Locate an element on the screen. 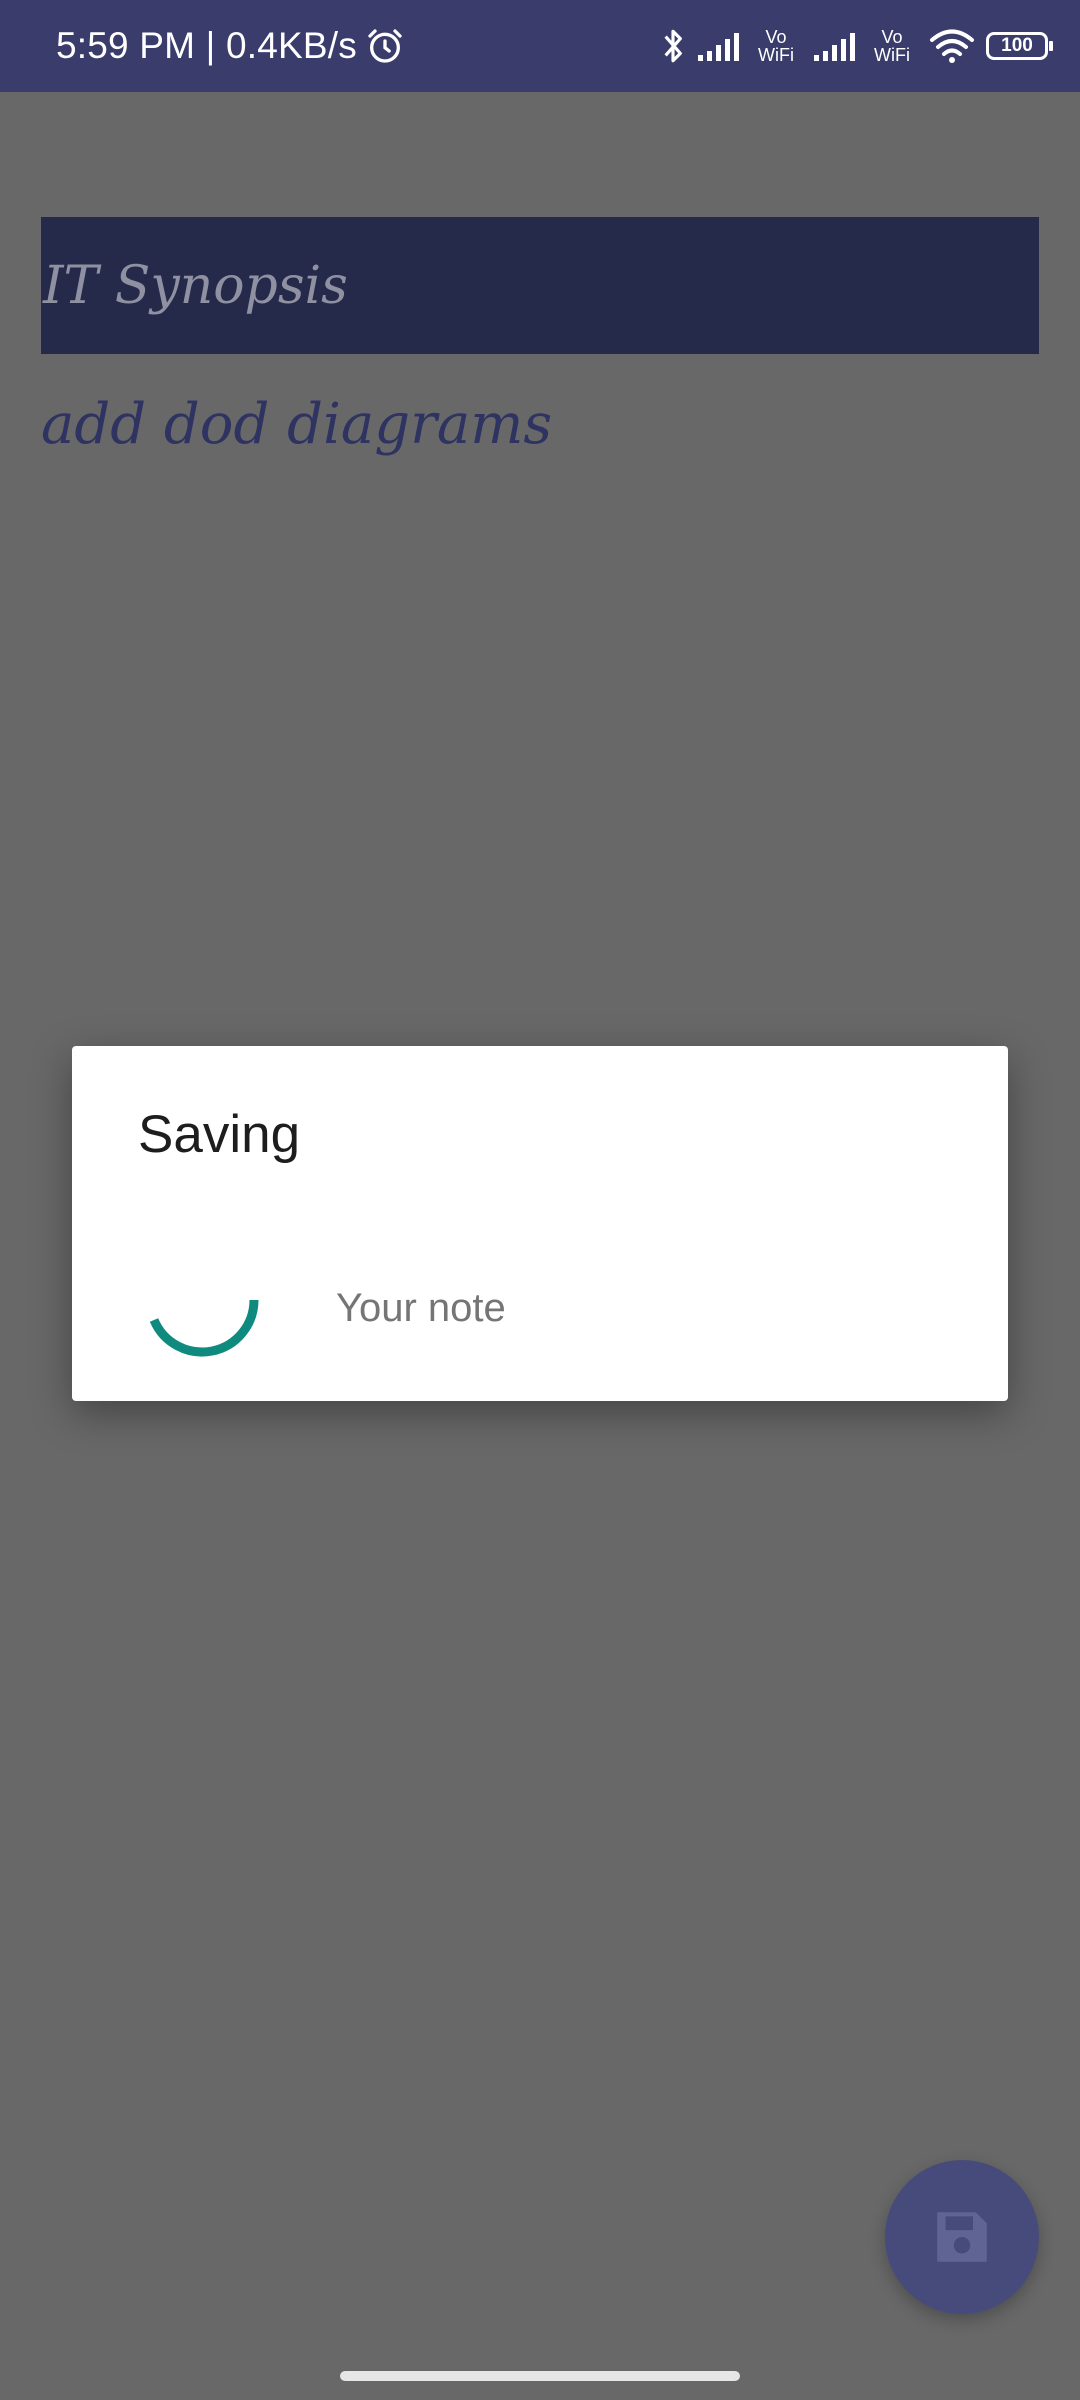 This screenshot has width=1080, height=2400. status-bar: 5:59 PM | 0.4KB/s Vo WiFi Vo WiFi 100 is located at coordinates (540, 46).